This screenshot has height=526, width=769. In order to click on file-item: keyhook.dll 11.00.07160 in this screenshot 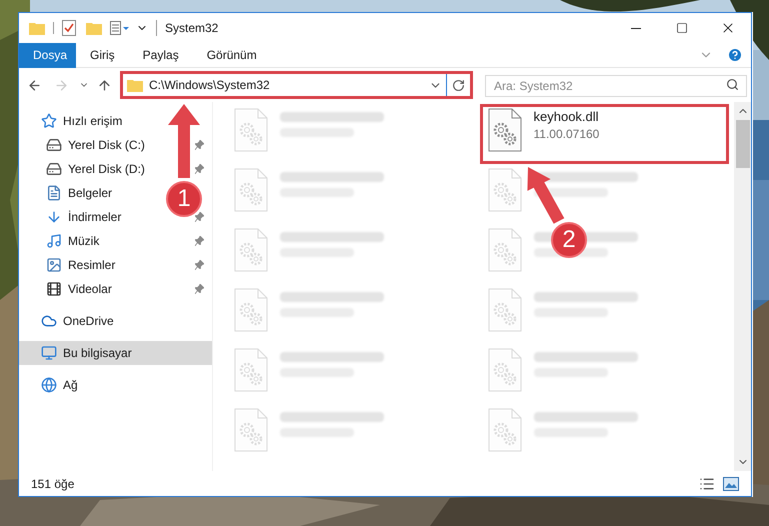, I will do `click(604, 134)`.